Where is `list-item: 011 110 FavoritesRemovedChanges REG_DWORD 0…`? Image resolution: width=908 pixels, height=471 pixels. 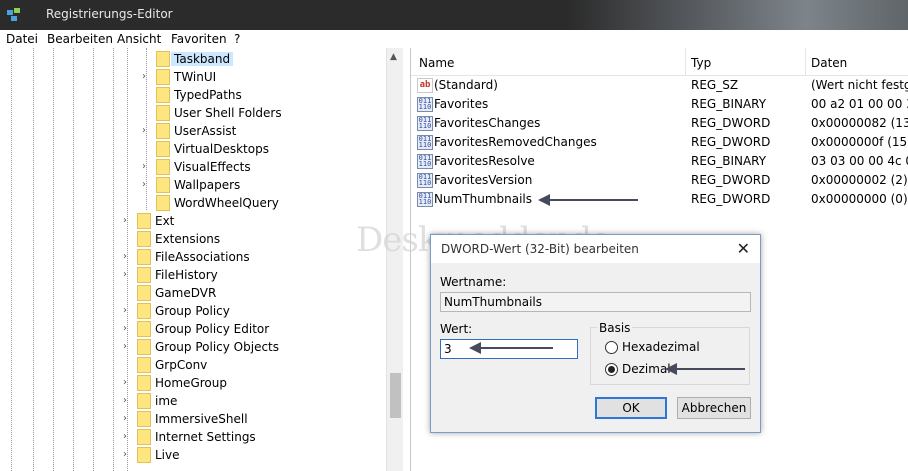
list-item: 011 110 FavoritesRemovedChanges REG_DWORD 0… is located at coordinates (659, 142).